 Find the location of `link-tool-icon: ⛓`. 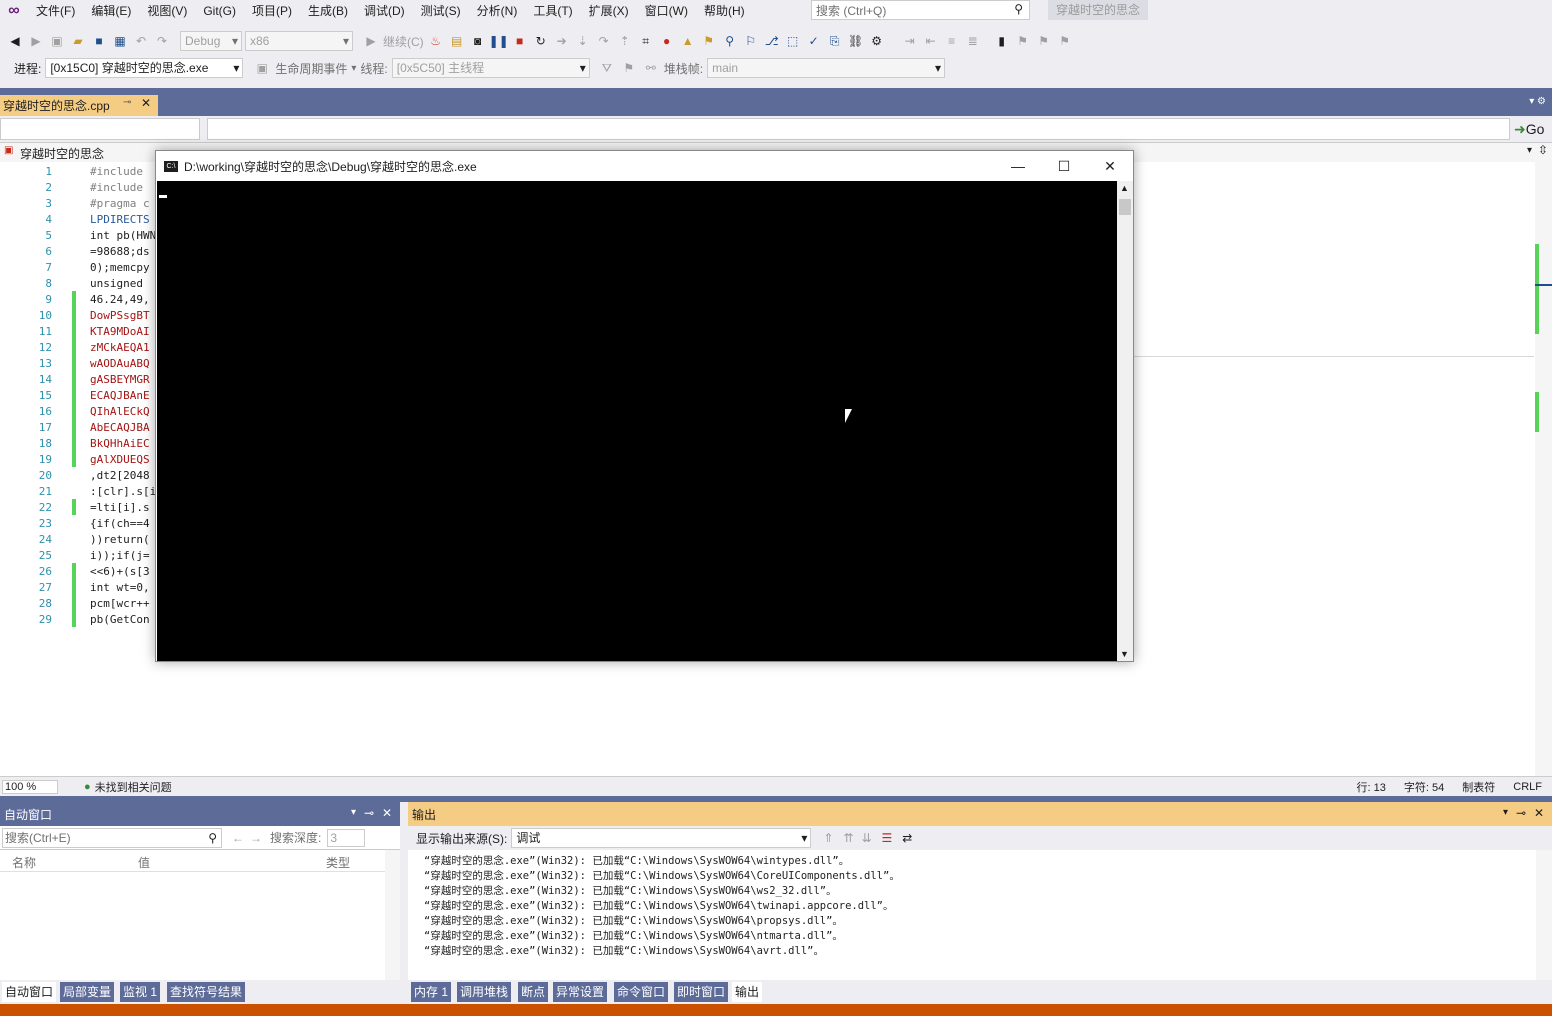

link-tool-icon: ⛓ is located at coordinates (856, 41).